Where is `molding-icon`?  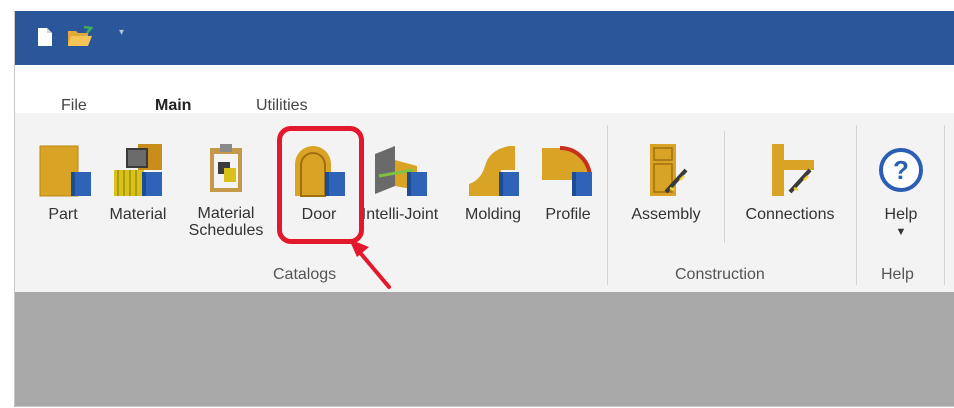 molding-icon is located at coordinates (494, 171).